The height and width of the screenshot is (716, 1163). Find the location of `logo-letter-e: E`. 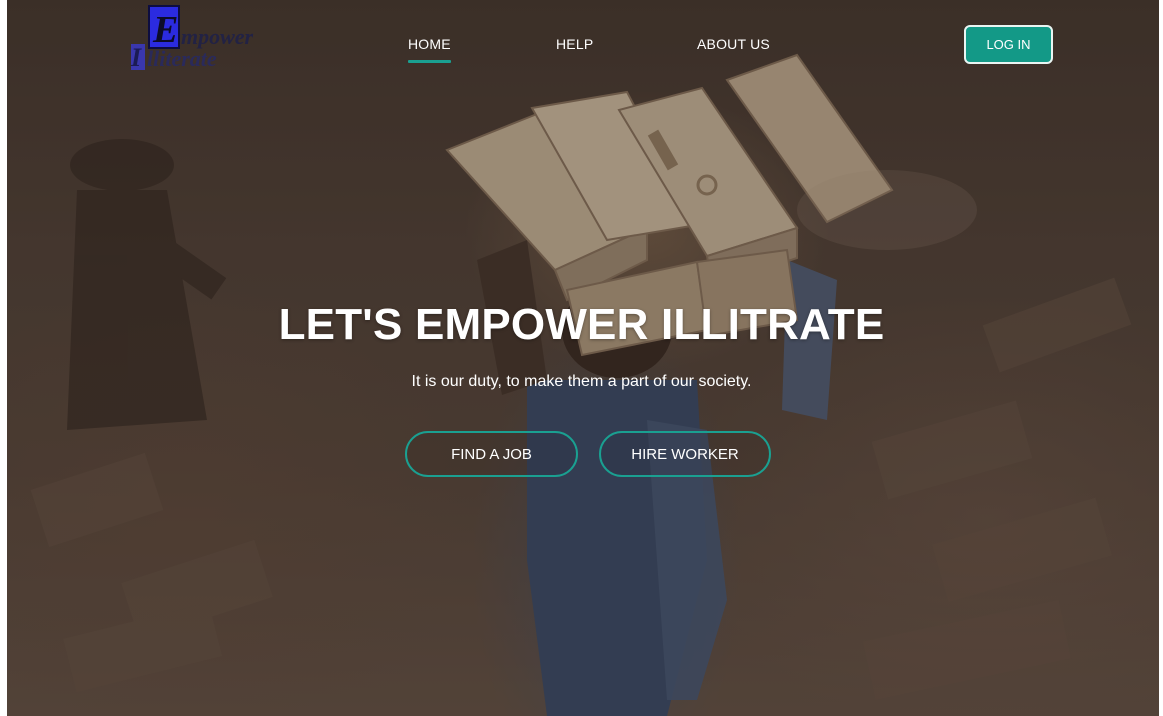

logo-letter-e: E is located at coordinates (165, 30).